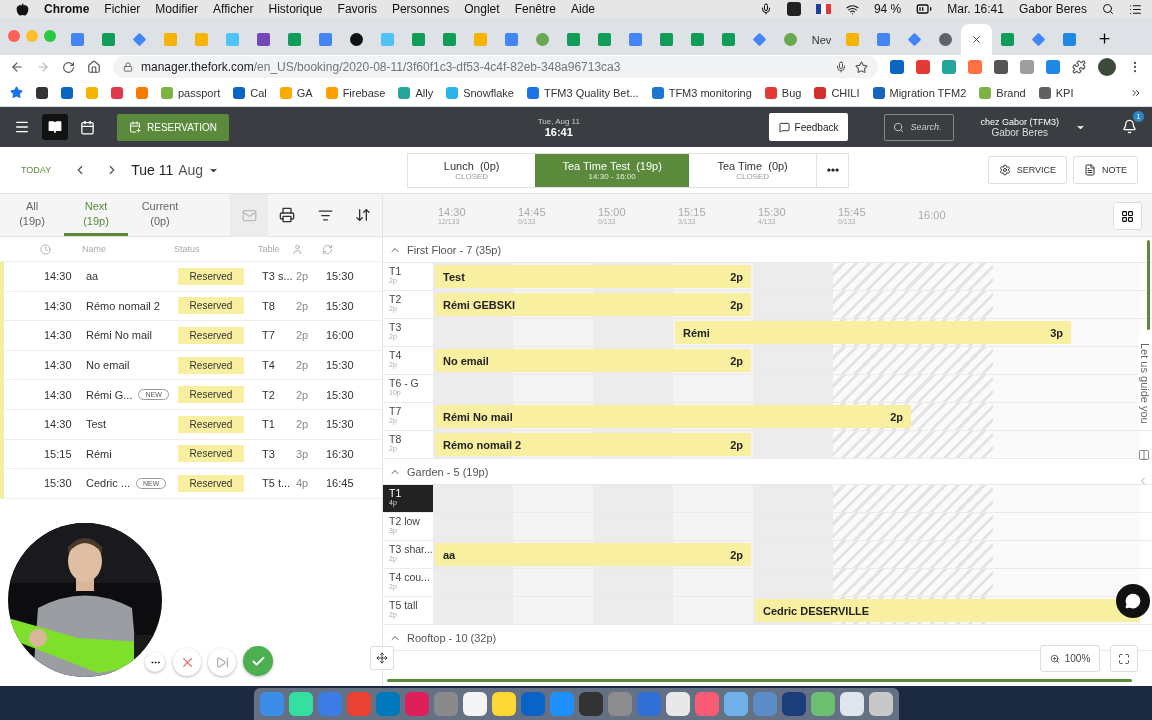  Describe the element at coordinates (50, 36) in the screenshot. I see `zoom-window-button` at that location.